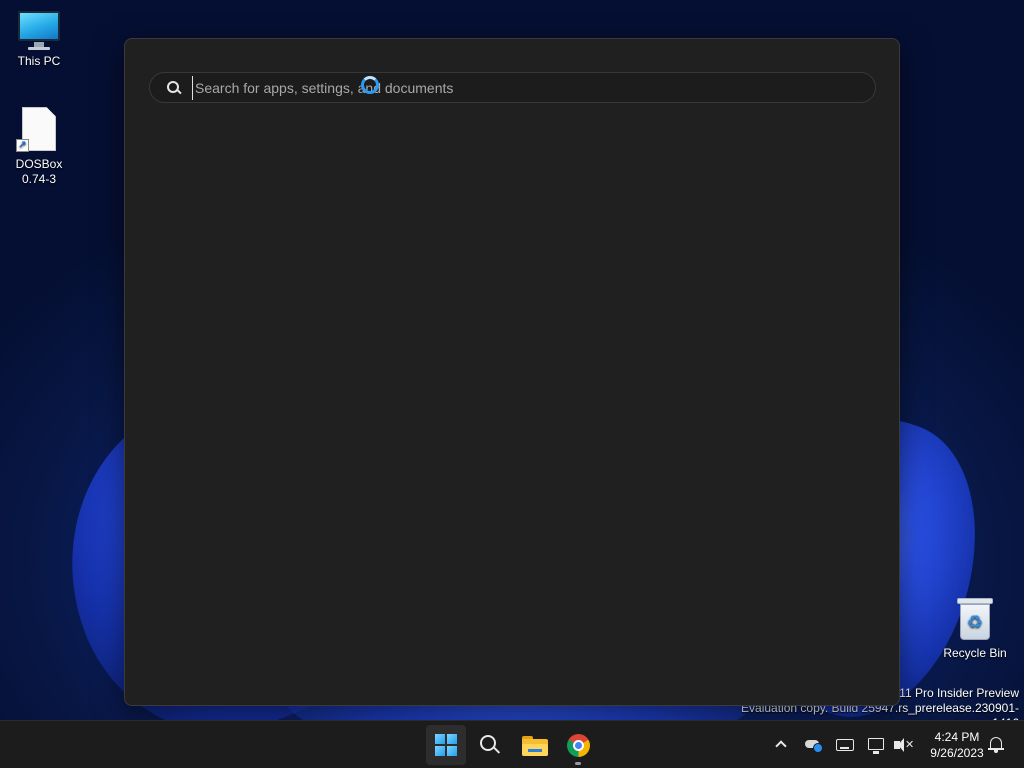 The height and width of the screenshot is (768, 1024). What do you see at coordinates (512, 744) in the screenshot?
I see `taskbar: ✕ 4:24 PM 9/26/2023` at bounding box center [512, 744].